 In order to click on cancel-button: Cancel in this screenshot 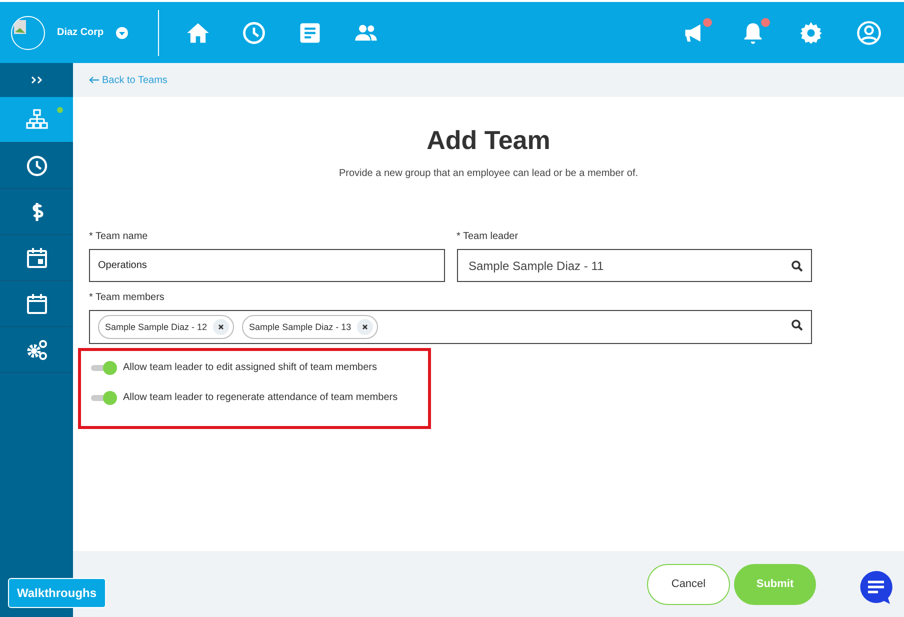, I will do `click(688, 584)`.